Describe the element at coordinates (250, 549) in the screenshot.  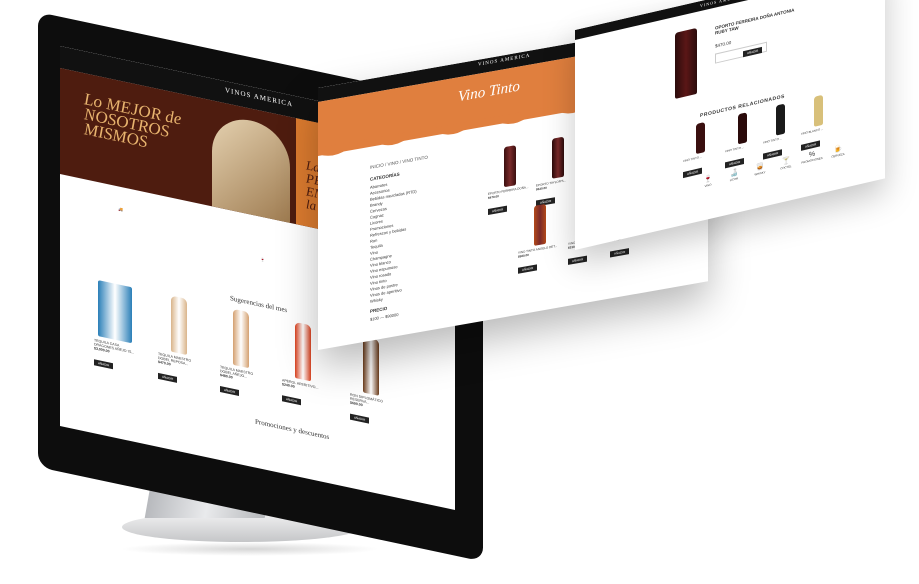
I see `imac-shadow` at that location.